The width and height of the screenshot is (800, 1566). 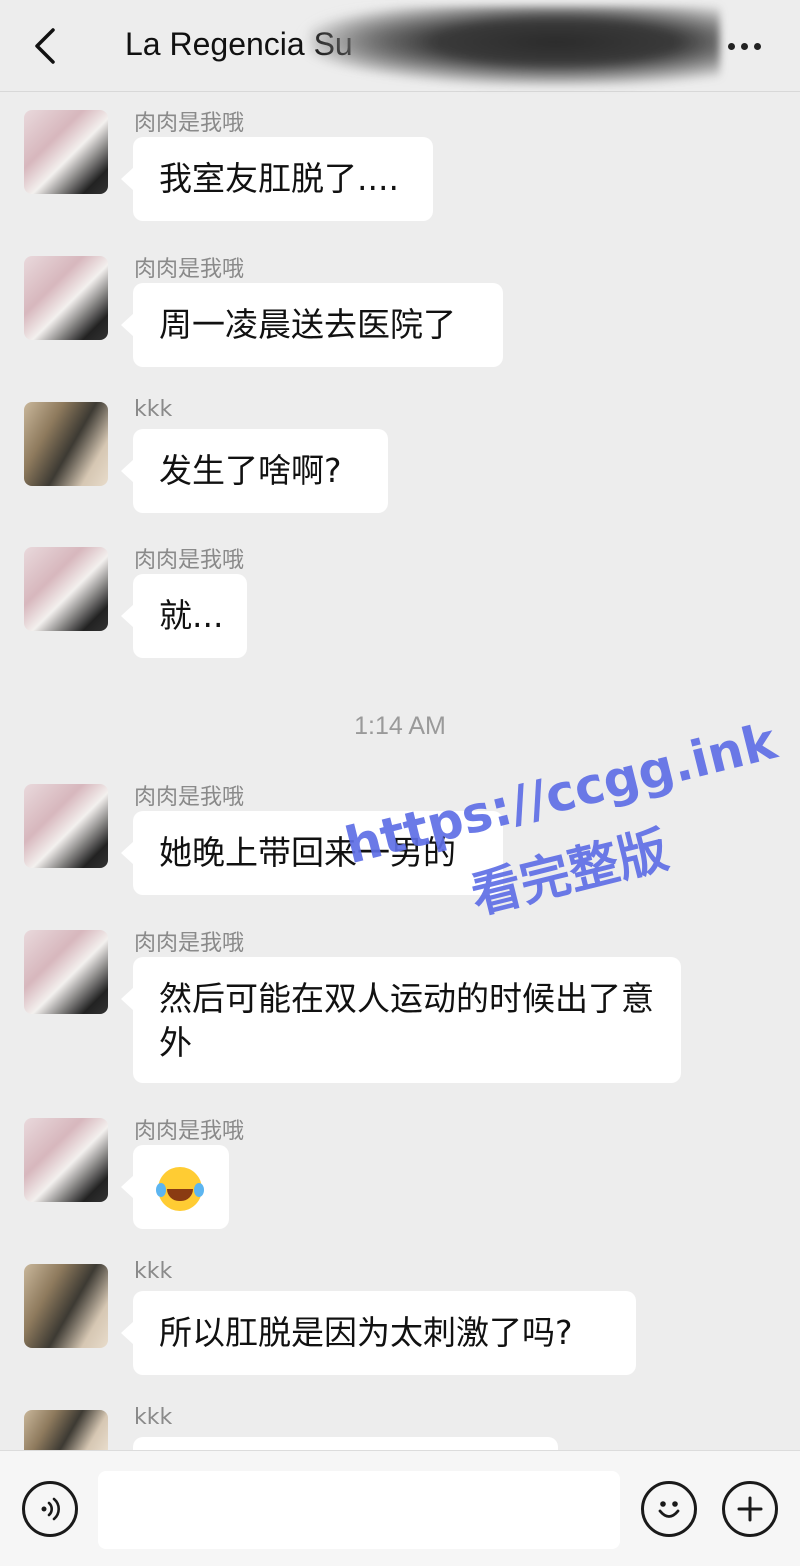 I want to click on back-button, so click(x=46, y=46).